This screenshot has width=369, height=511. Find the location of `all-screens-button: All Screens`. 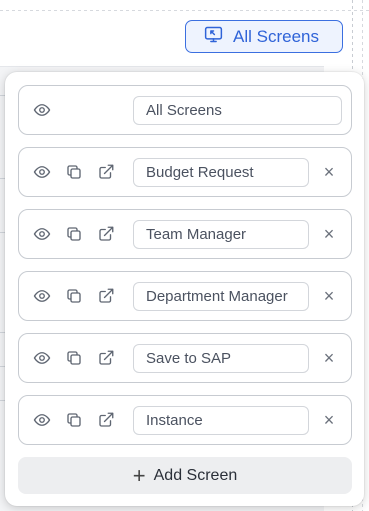

all-screens-button: All Screens is located at coordinates (264, 36).